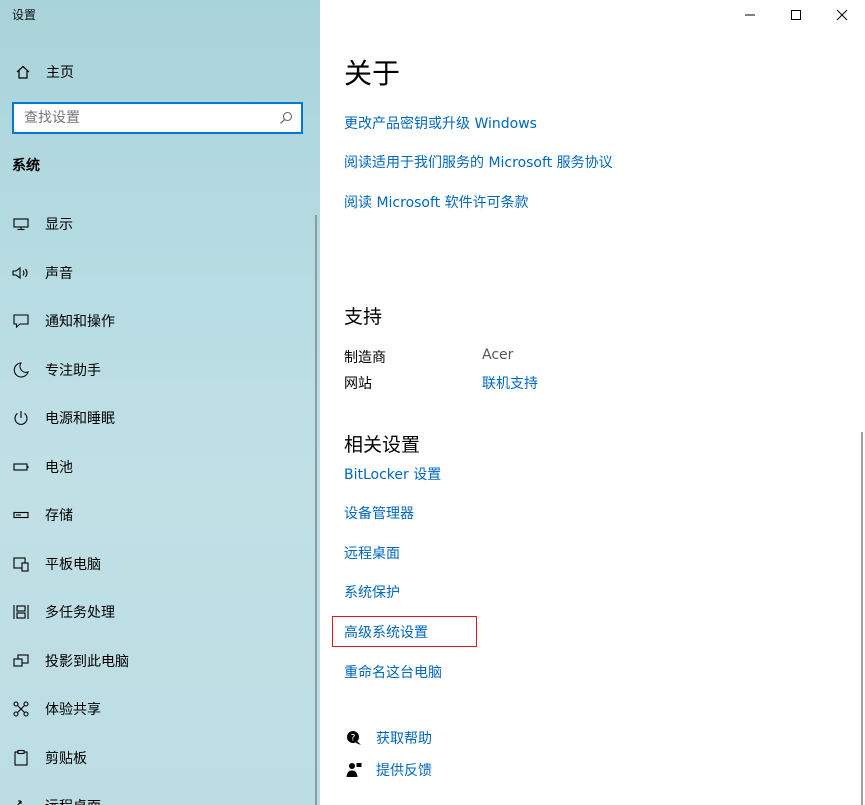  Describe the element at coordinates (160, 418) in the screenshot. I see `sidebar-item-power-sleep: 电源和睡眠` at that location.